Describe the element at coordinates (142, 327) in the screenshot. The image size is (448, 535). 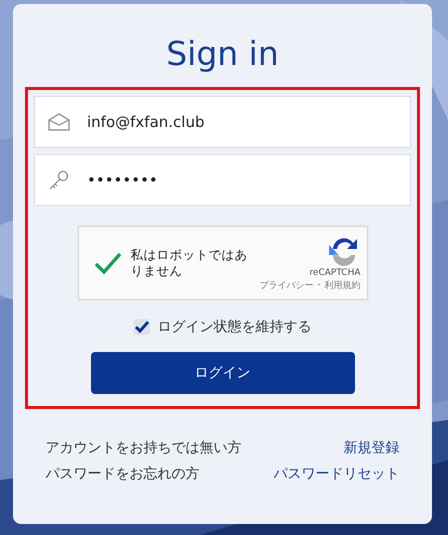
I see `remember-checkbox` at that location.